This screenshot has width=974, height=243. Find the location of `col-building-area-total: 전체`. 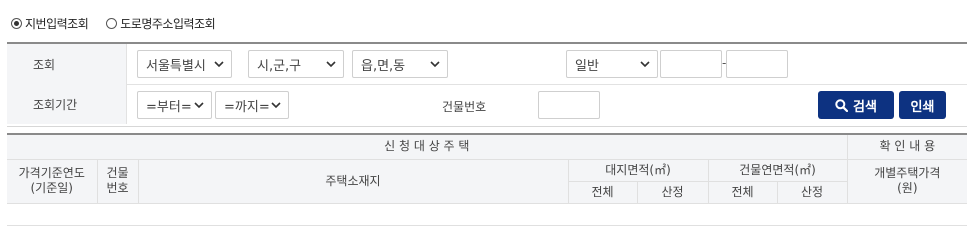

col-building-area-total: 전체 is located at coordinates (742, 192).